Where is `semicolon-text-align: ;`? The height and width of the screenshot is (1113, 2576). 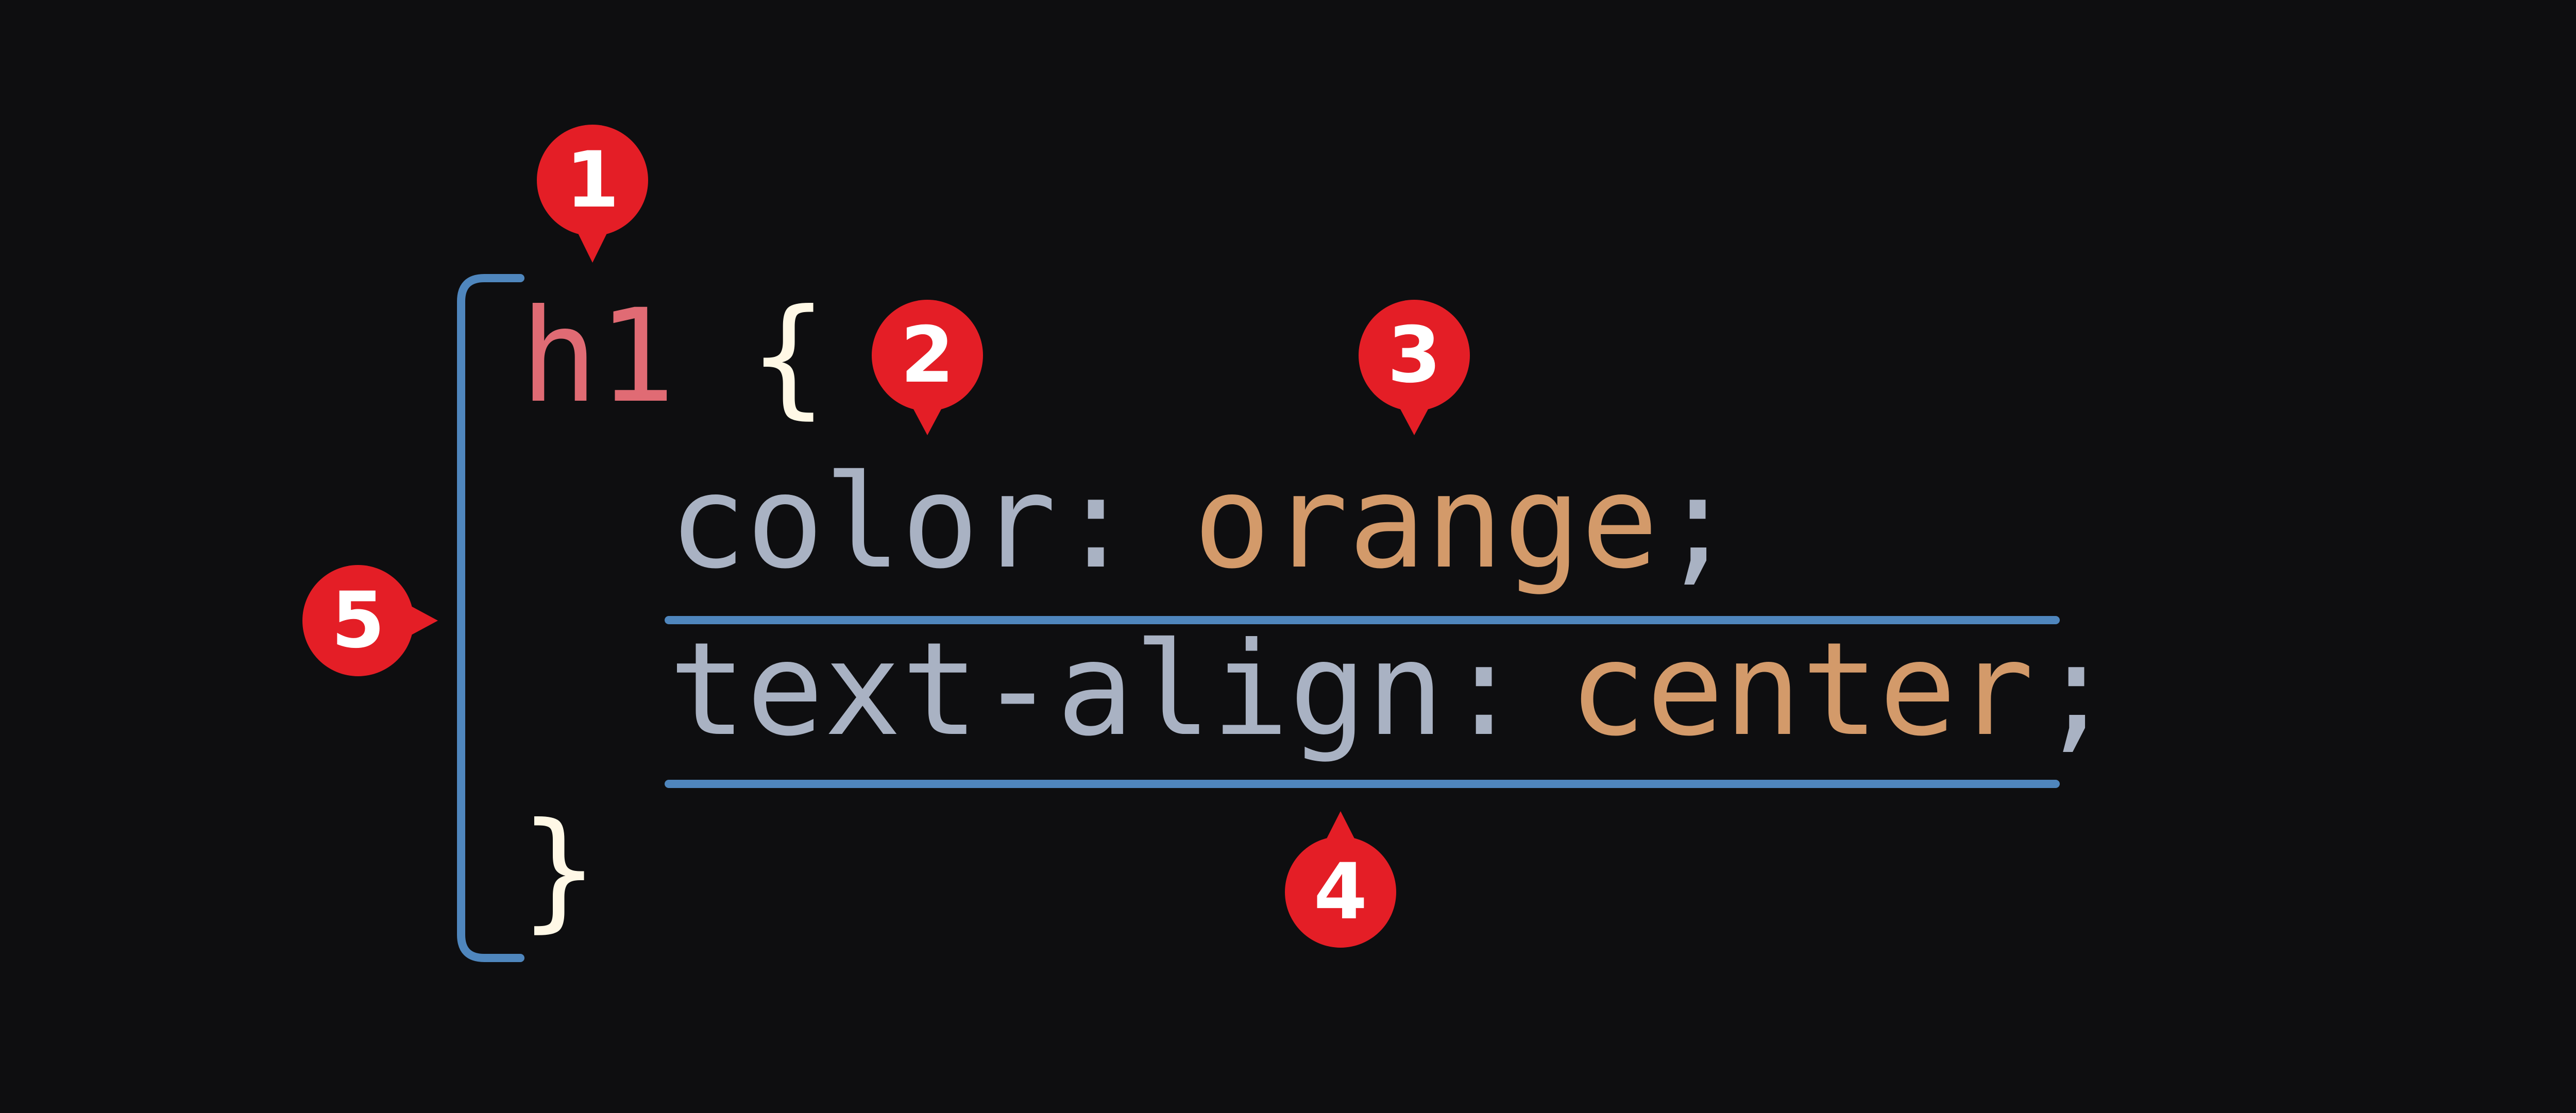
semicolon-text-align: ; is located at coordinates (2076, 689).